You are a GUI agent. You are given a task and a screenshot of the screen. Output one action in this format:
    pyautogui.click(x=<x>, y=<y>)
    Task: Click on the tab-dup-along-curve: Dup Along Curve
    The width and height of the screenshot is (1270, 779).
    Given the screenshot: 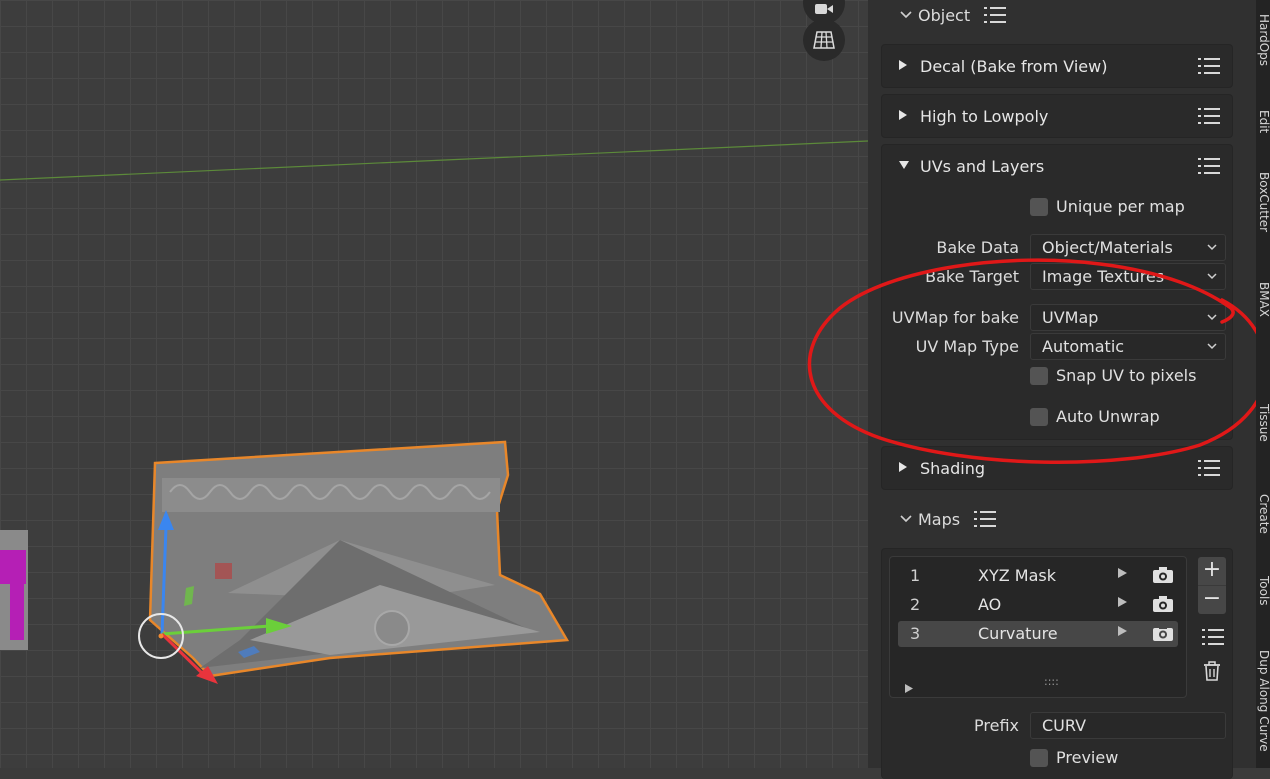 What is the action you would take?
    pyautogui.click(x=1263, y=701)
    